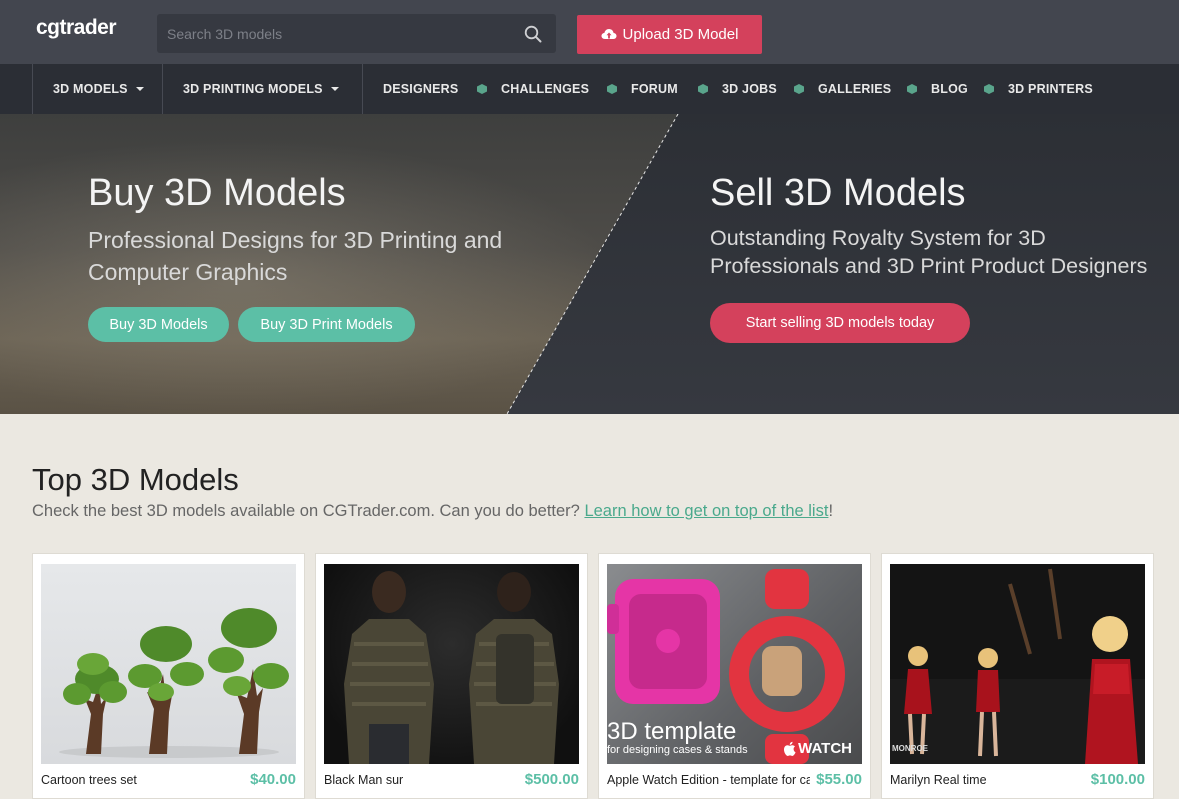 This screenshot has width=1179, height=799. Describe the element at coordinates (790, 748) in the screenshot. I see `apple-logo-icon` at that location.